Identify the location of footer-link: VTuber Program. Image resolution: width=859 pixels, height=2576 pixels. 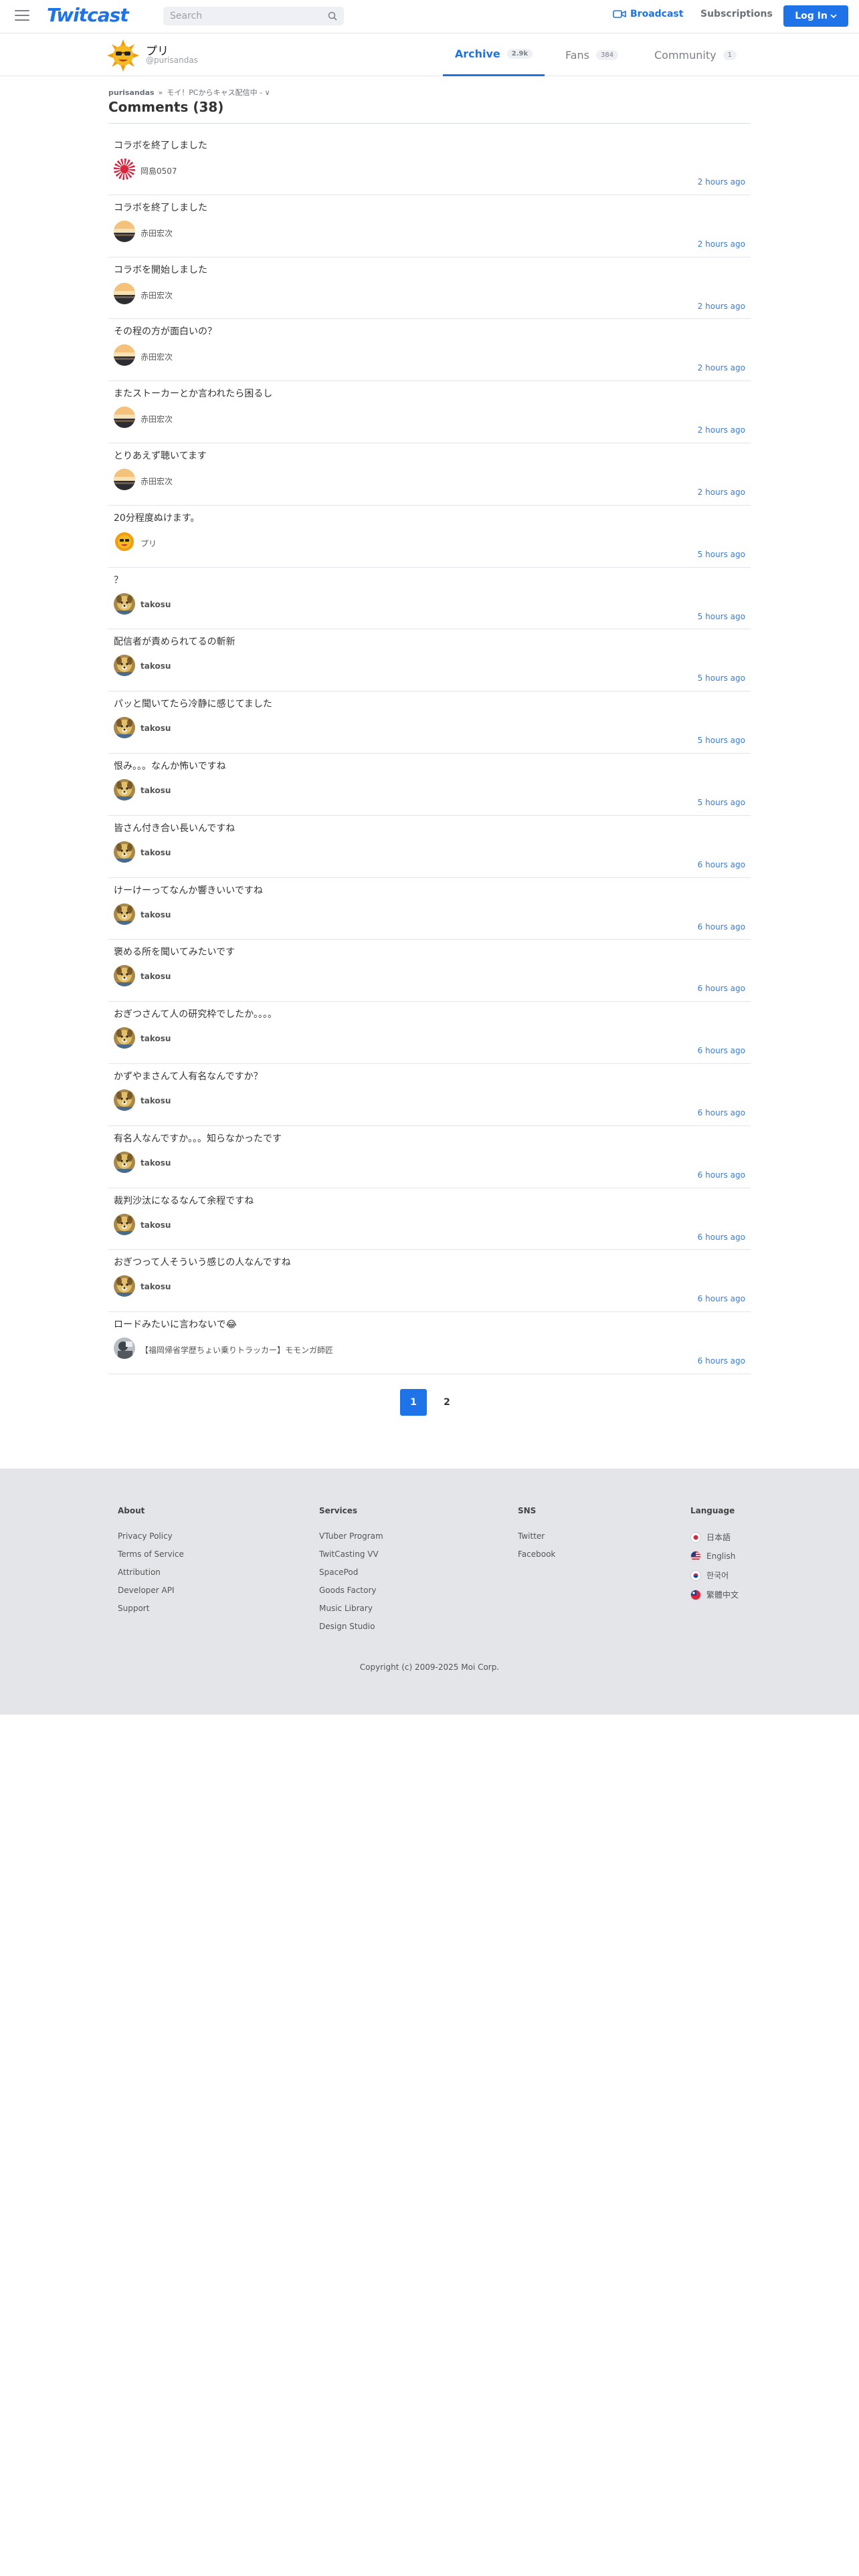
(351, 1536).